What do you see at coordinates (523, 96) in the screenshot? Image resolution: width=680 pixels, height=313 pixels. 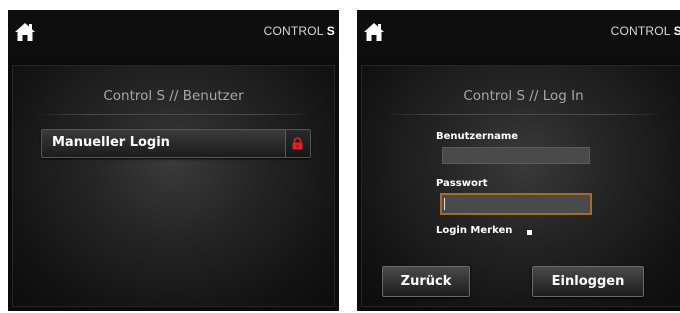 I see `panel-title: Control S // Log In` at bounding box center [523, 96].